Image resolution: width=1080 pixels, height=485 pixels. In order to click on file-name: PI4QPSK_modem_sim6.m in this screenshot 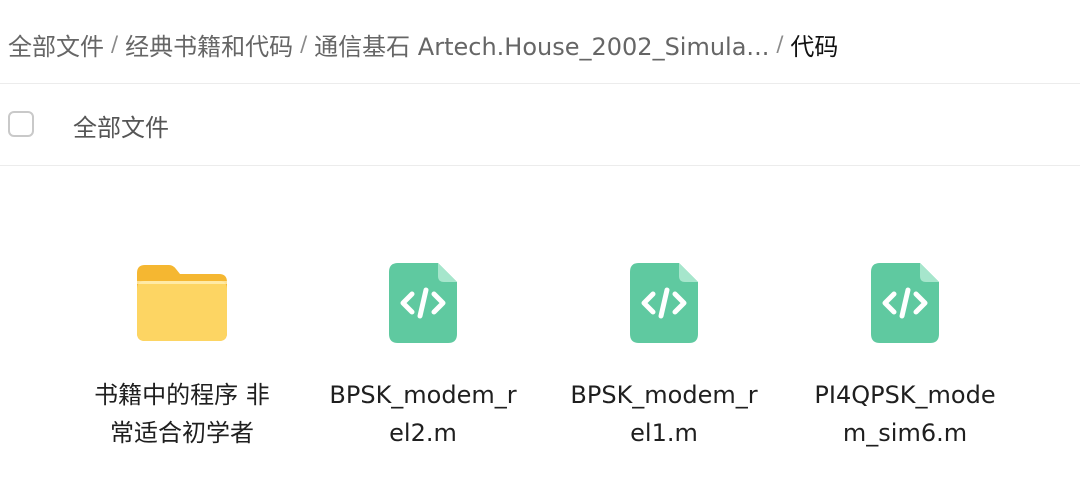, I will do `click(905, 414)`.